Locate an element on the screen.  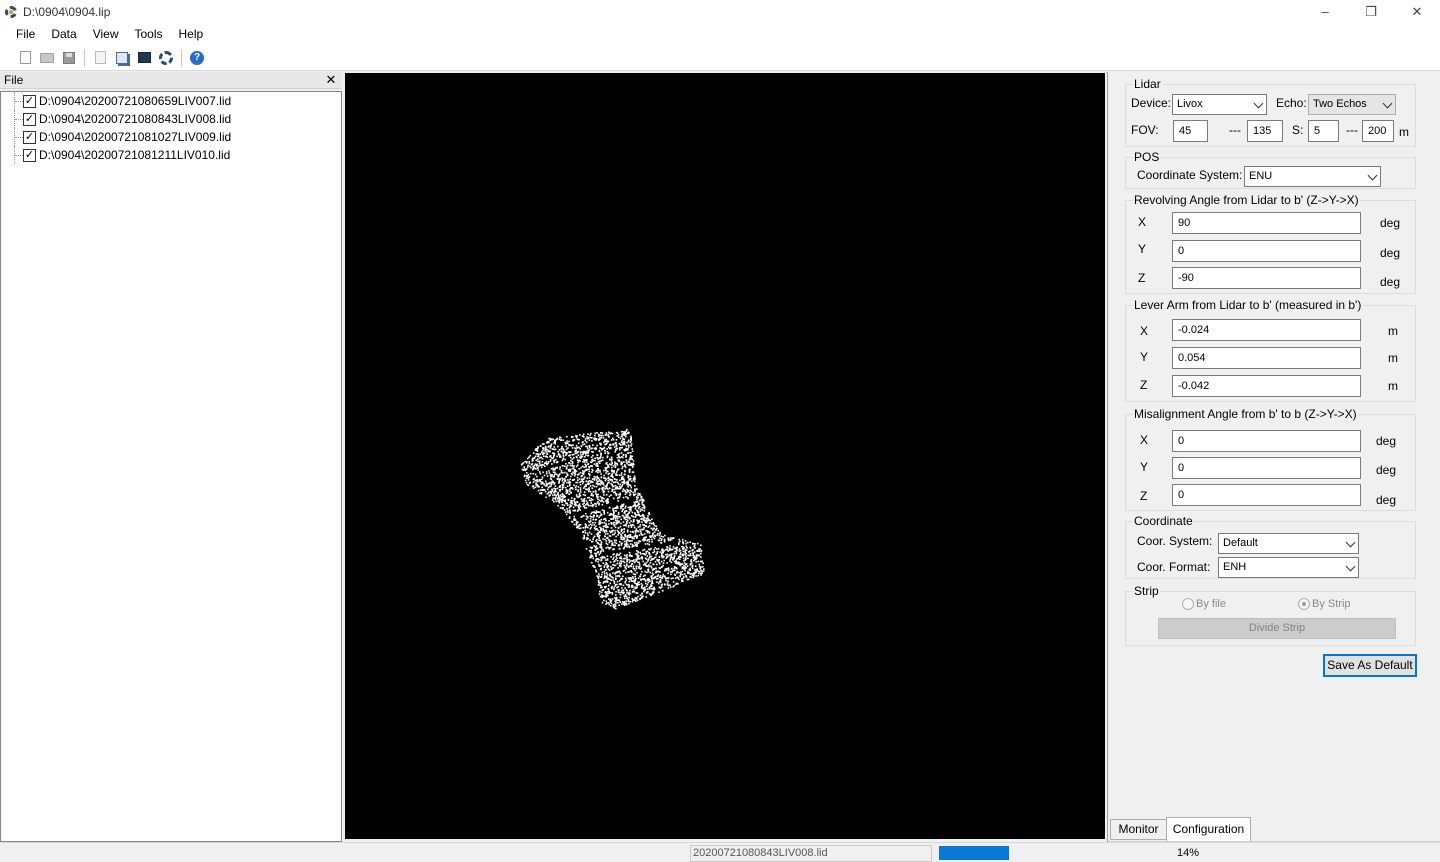
save-icon is located at coordinates (69, 57).